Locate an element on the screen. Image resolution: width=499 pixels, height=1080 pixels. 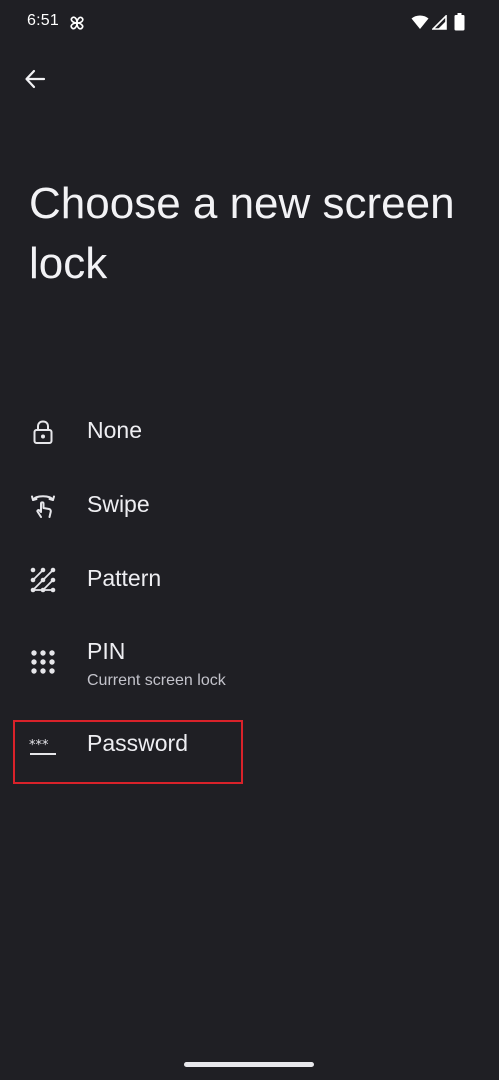
pattern-icon is located at coordinates (43, 580).